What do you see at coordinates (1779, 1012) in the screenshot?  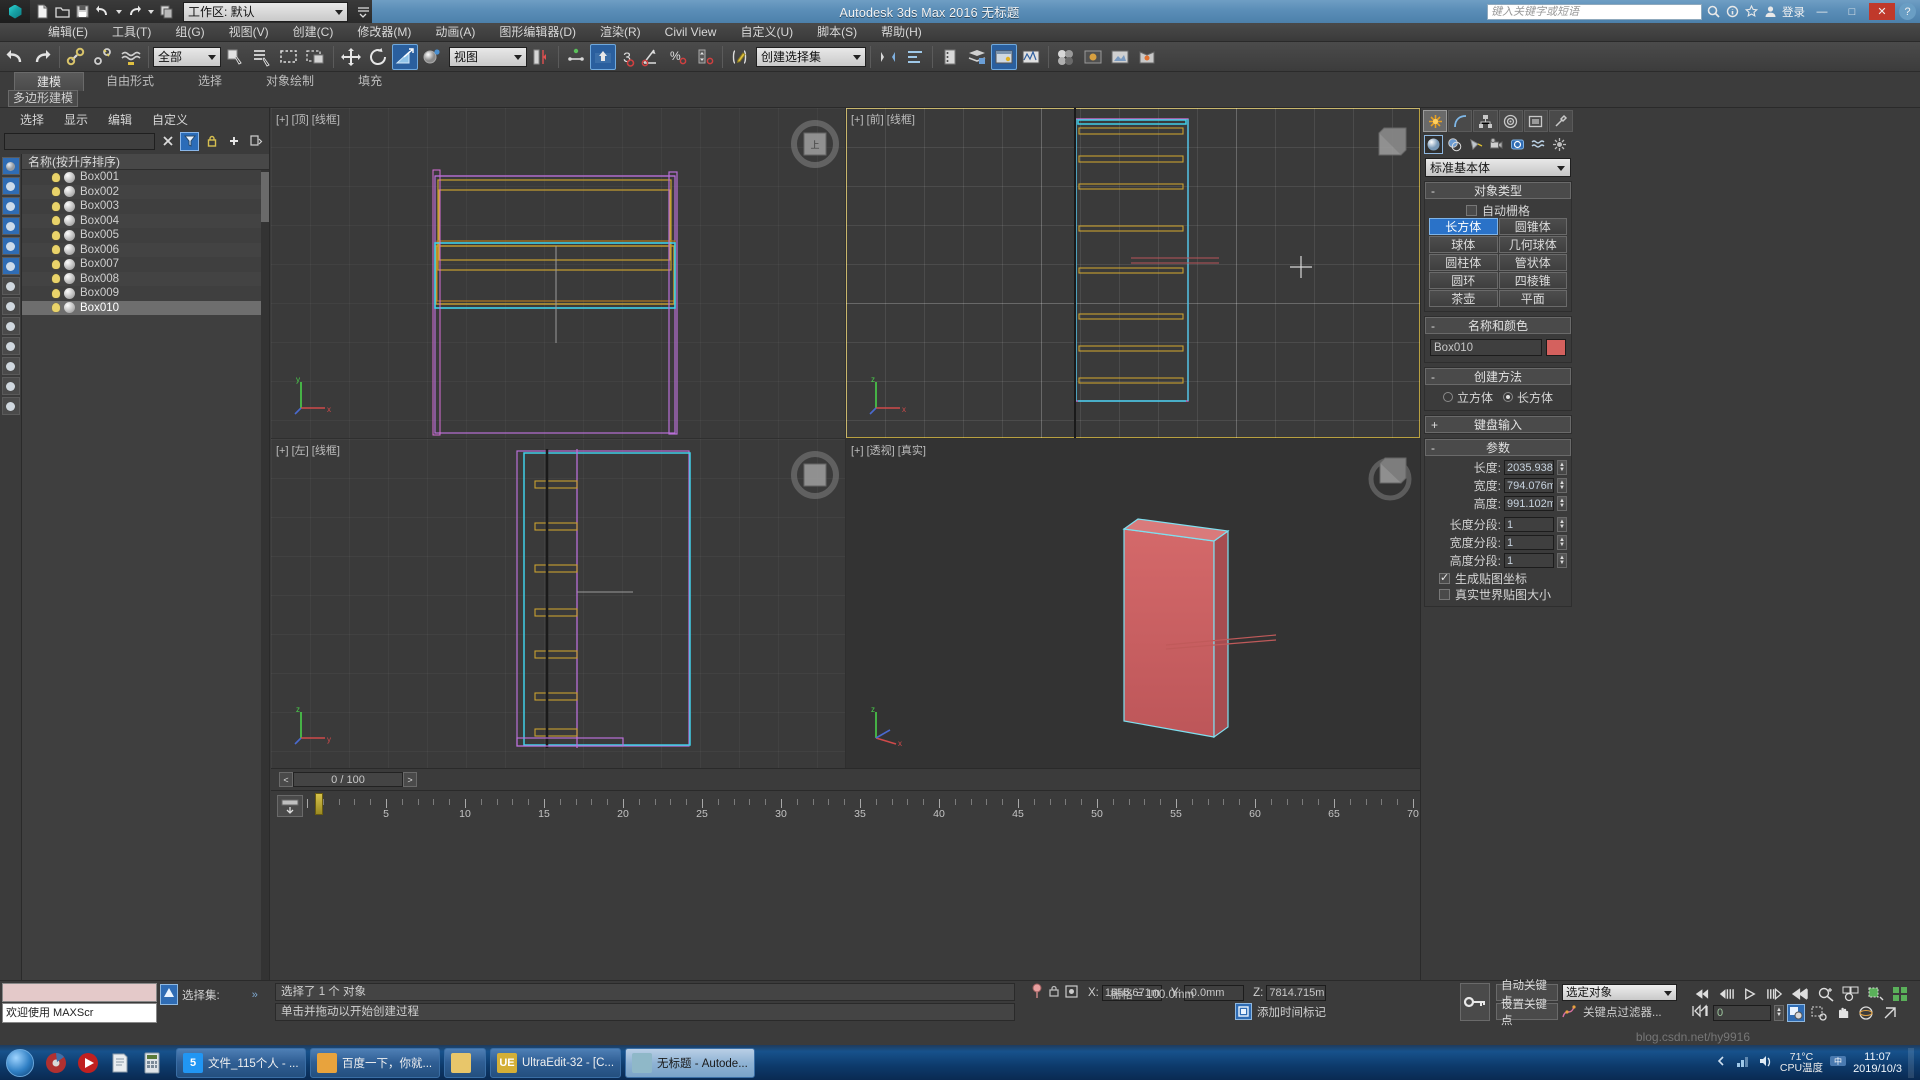 I see `frame-spinner: ▲ ▼` at bounding box center [1779, 1012].